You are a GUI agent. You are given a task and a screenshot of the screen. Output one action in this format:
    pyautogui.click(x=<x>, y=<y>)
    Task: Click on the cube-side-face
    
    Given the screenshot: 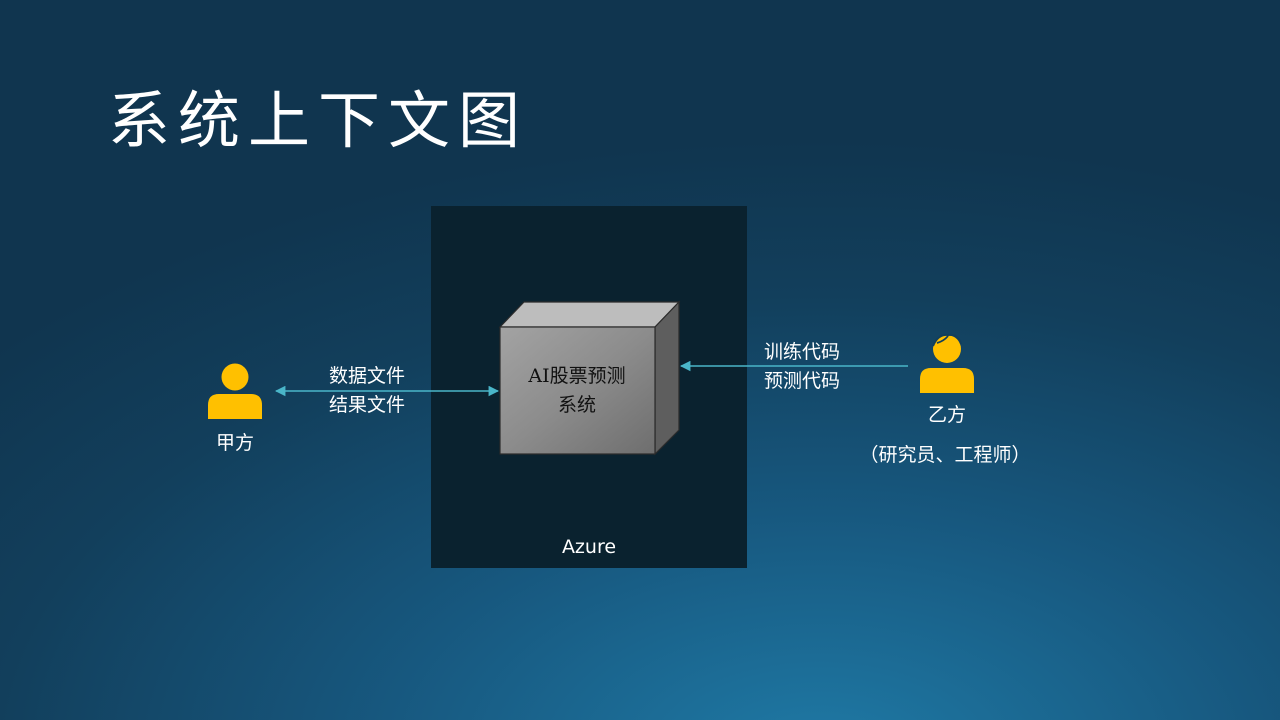 What is the action you would take?
    pyautogui.click(x=667, y=378)
    